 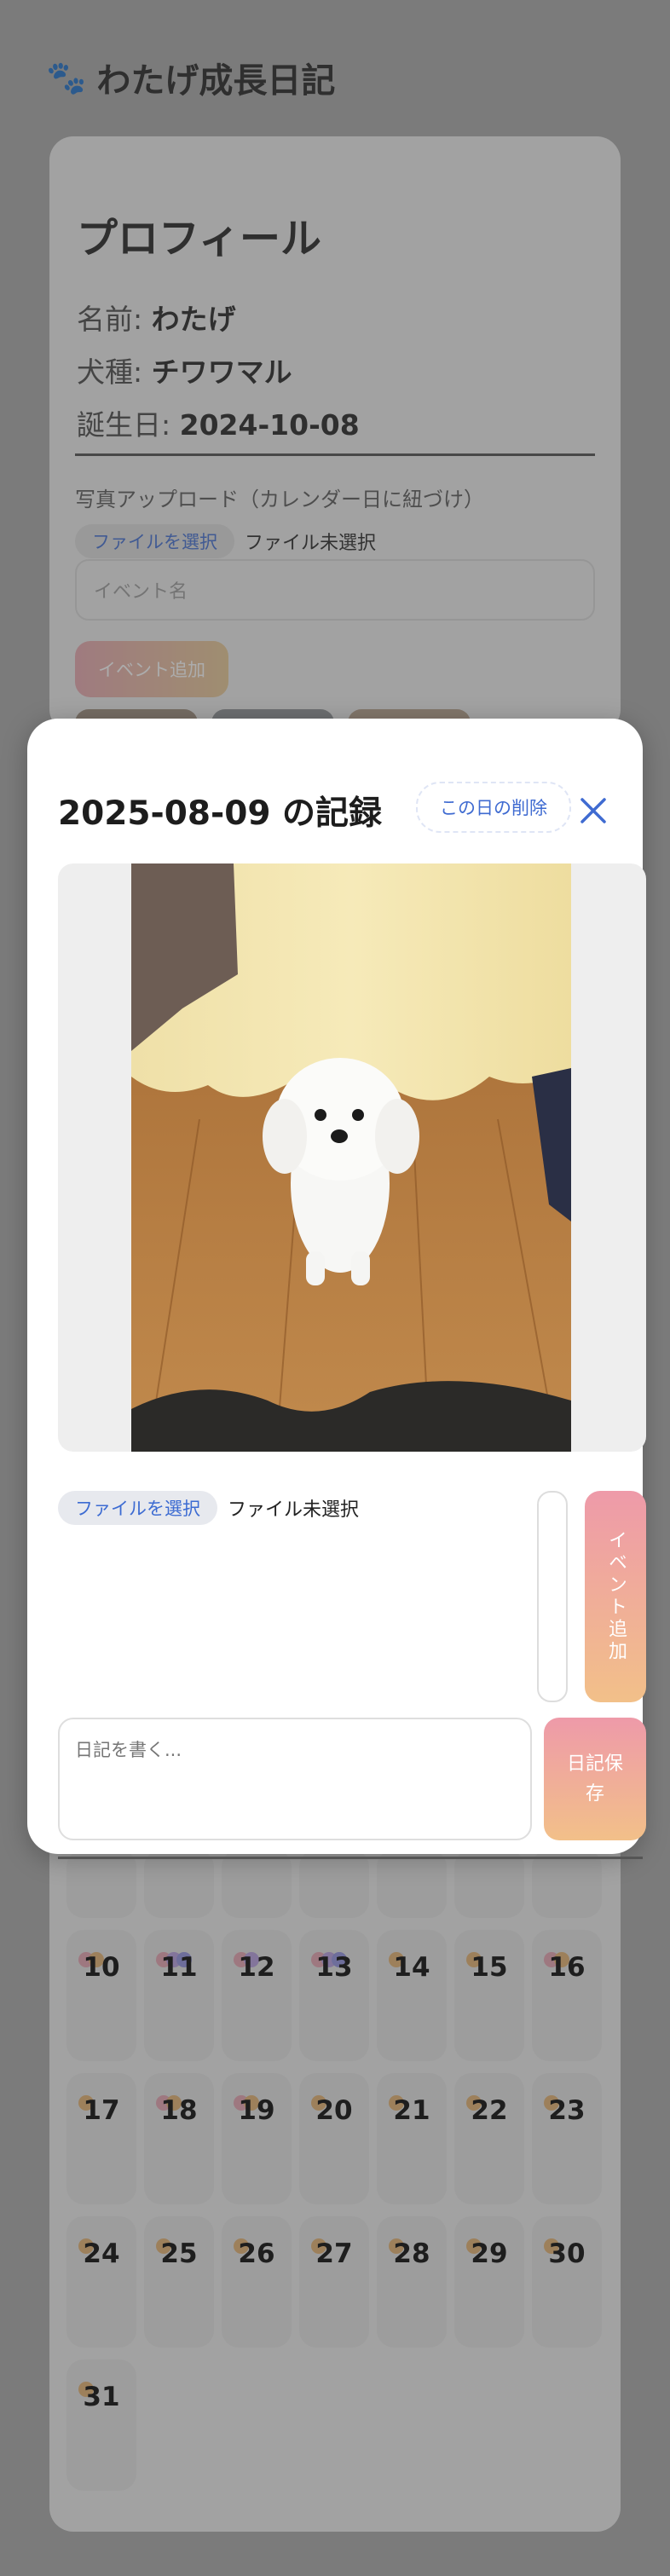 I want to click on calendar-day-number: 20, so click(x=334, y=2110).